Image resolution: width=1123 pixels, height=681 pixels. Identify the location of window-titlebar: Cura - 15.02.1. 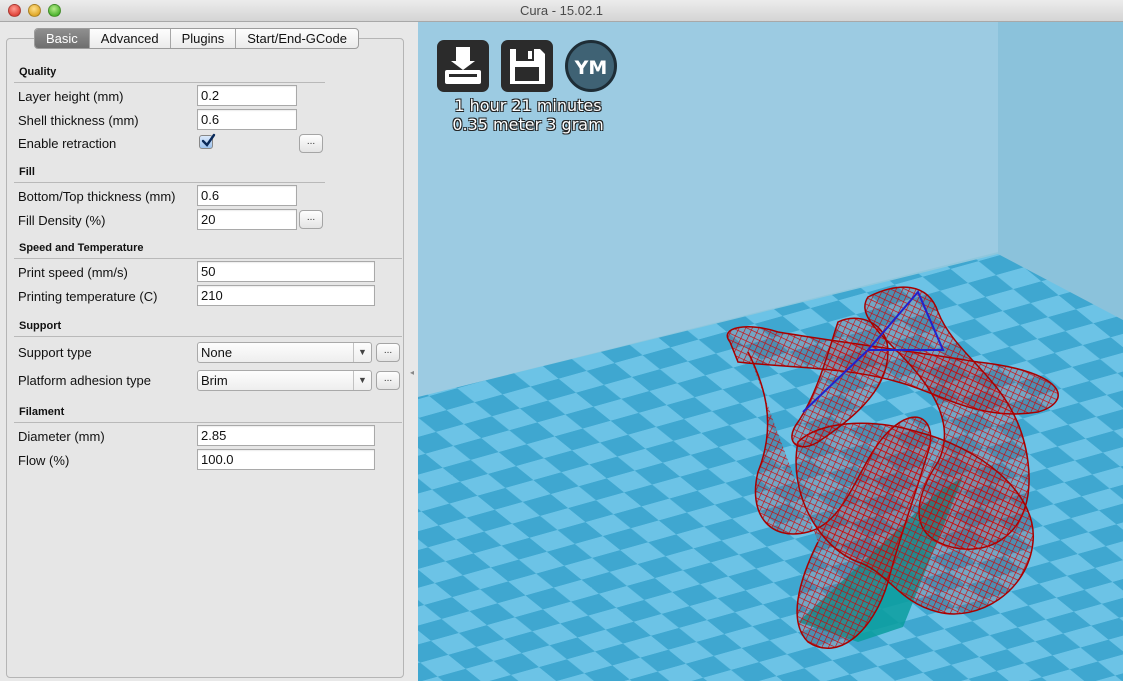
(561, 11).